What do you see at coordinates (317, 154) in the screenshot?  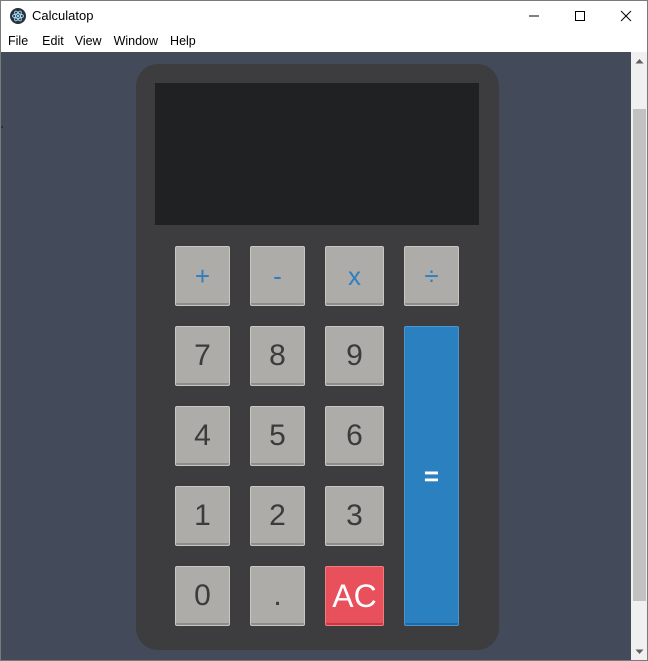 I see `calculator-display` at bounding box center [317, 154].